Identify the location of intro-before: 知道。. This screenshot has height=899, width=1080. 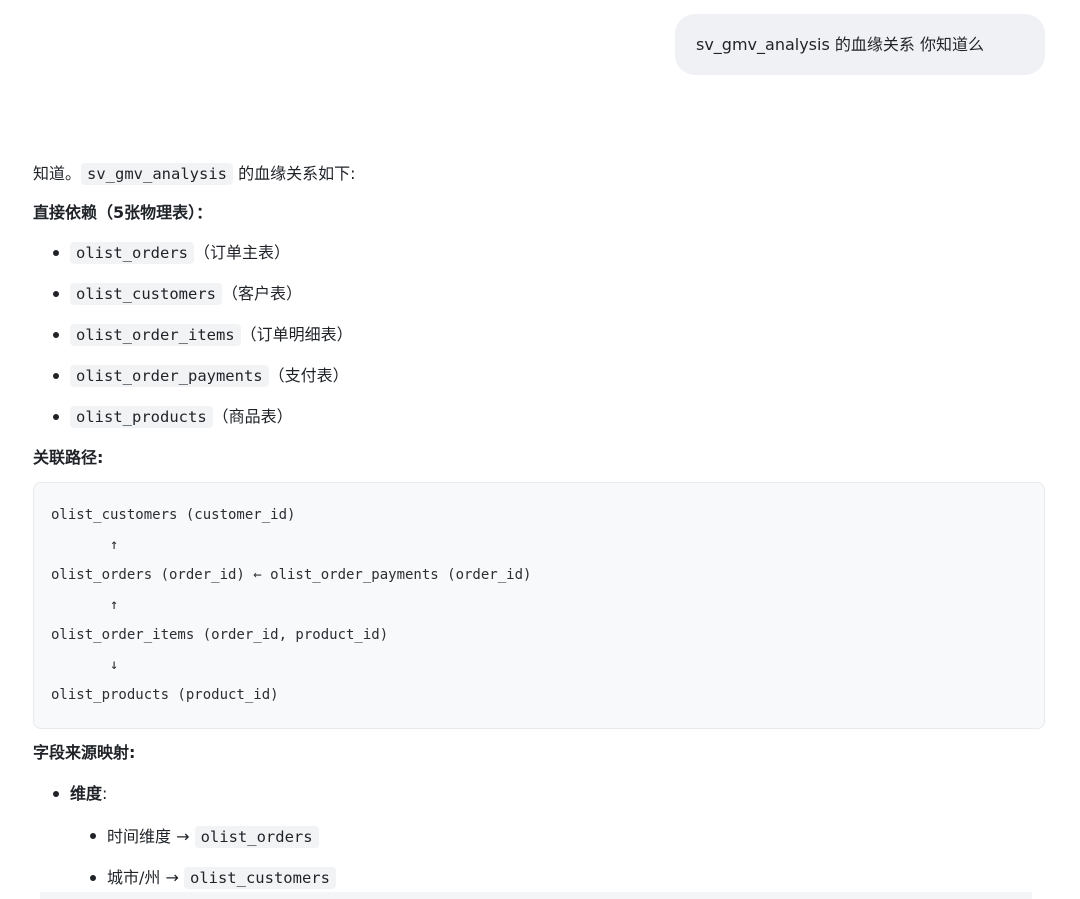
(57, 173).